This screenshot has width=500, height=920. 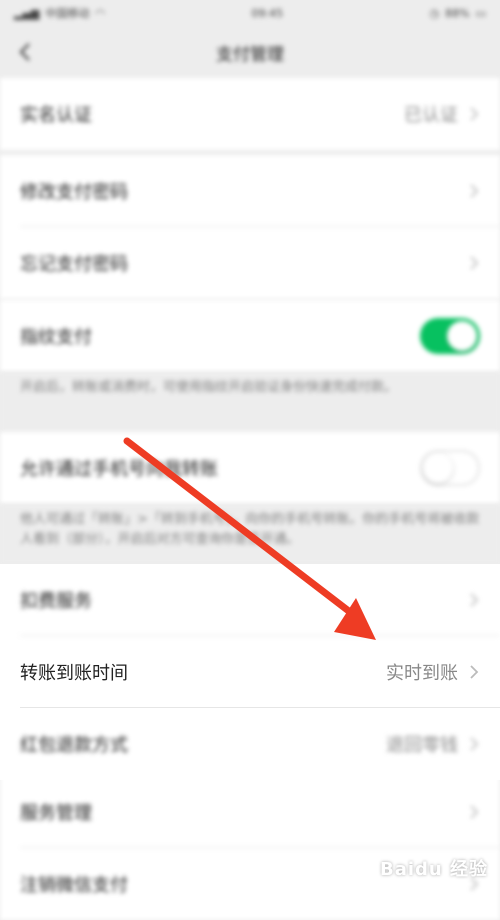 I want to click on nav-bar: 支付管理, so click(x=250, y=52).